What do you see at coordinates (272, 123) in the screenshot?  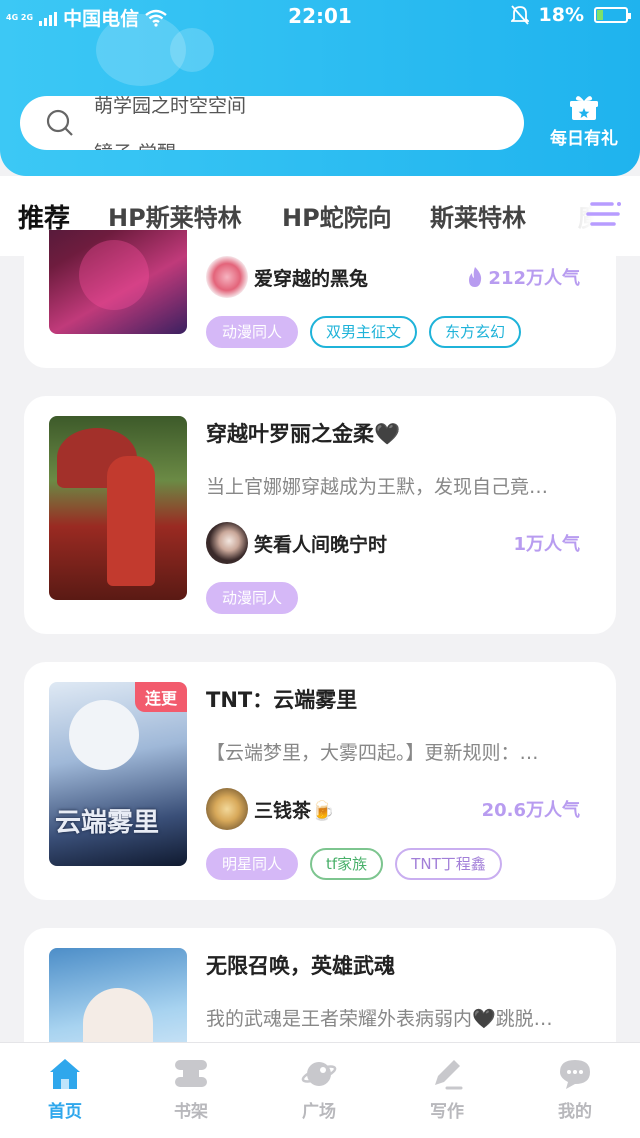 I see `search-bar: 萌学园之时空空间 镜子 觉醒` at bounding box center [272, 123].